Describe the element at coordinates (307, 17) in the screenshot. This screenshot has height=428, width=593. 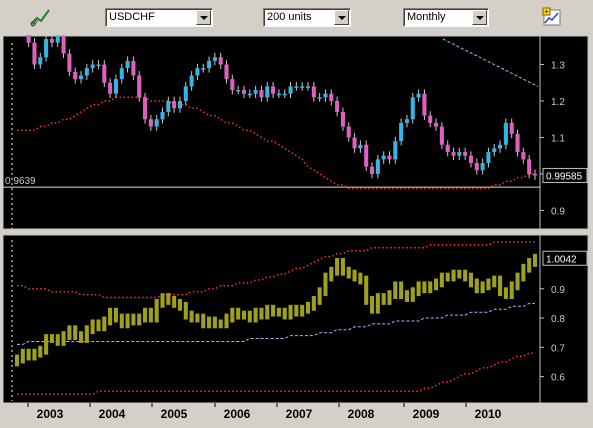
I see `units-select: 200 units` at that location.